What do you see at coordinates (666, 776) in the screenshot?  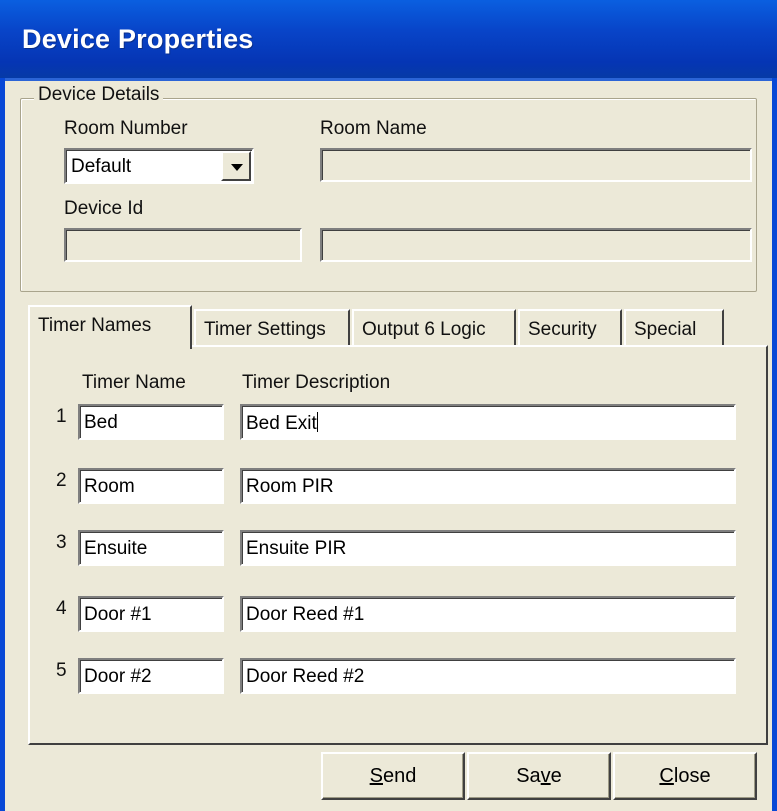 I see `close-label-mnemonic: C` at bounding box center [666, 776].